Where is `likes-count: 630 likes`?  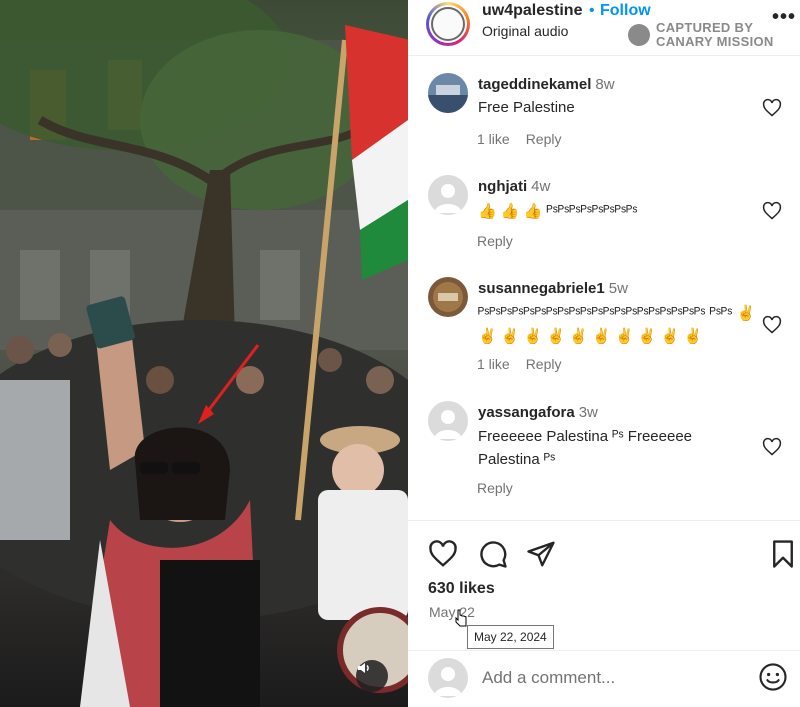 likes-count: 630 likes is located at coordinates (461, 589).